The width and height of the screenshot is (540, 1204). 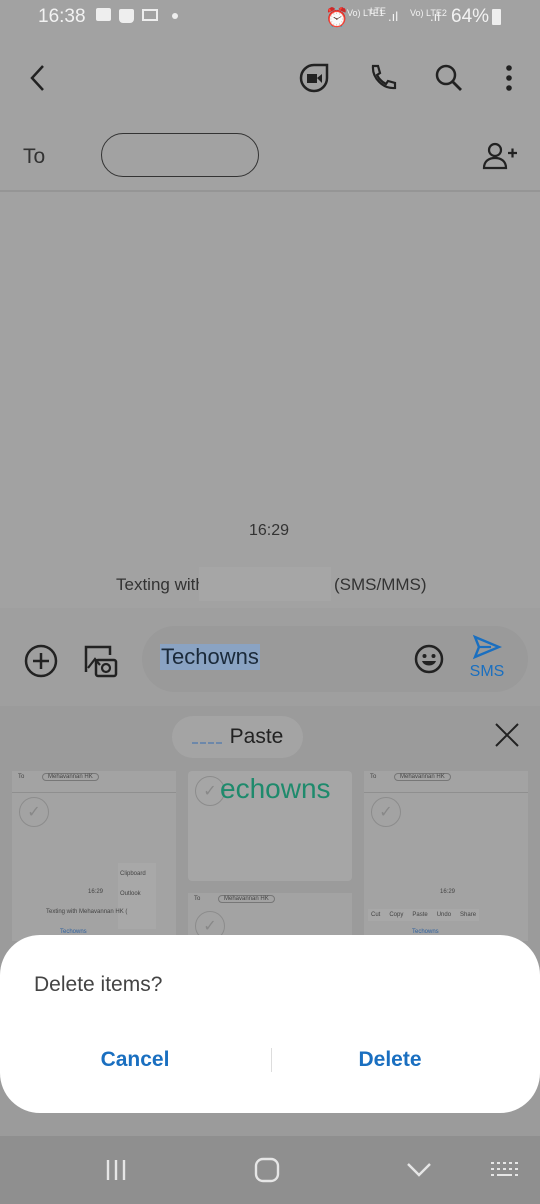 What do you see at coordinates (314, 78) in the screenshot?
I see `video-call-icon` at bounding box center [314, 78].